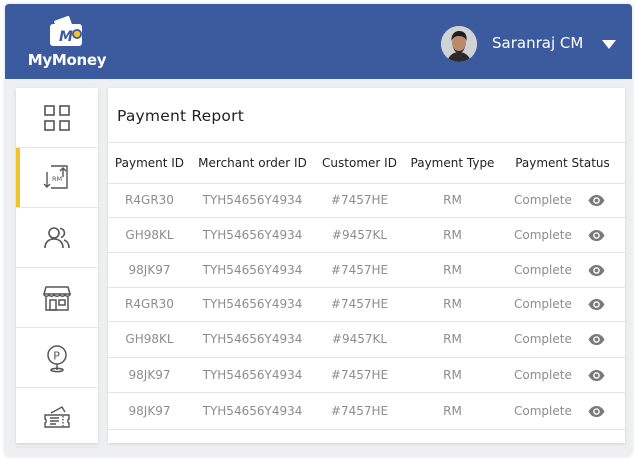  I want to click on avatar, so click(459, 44).